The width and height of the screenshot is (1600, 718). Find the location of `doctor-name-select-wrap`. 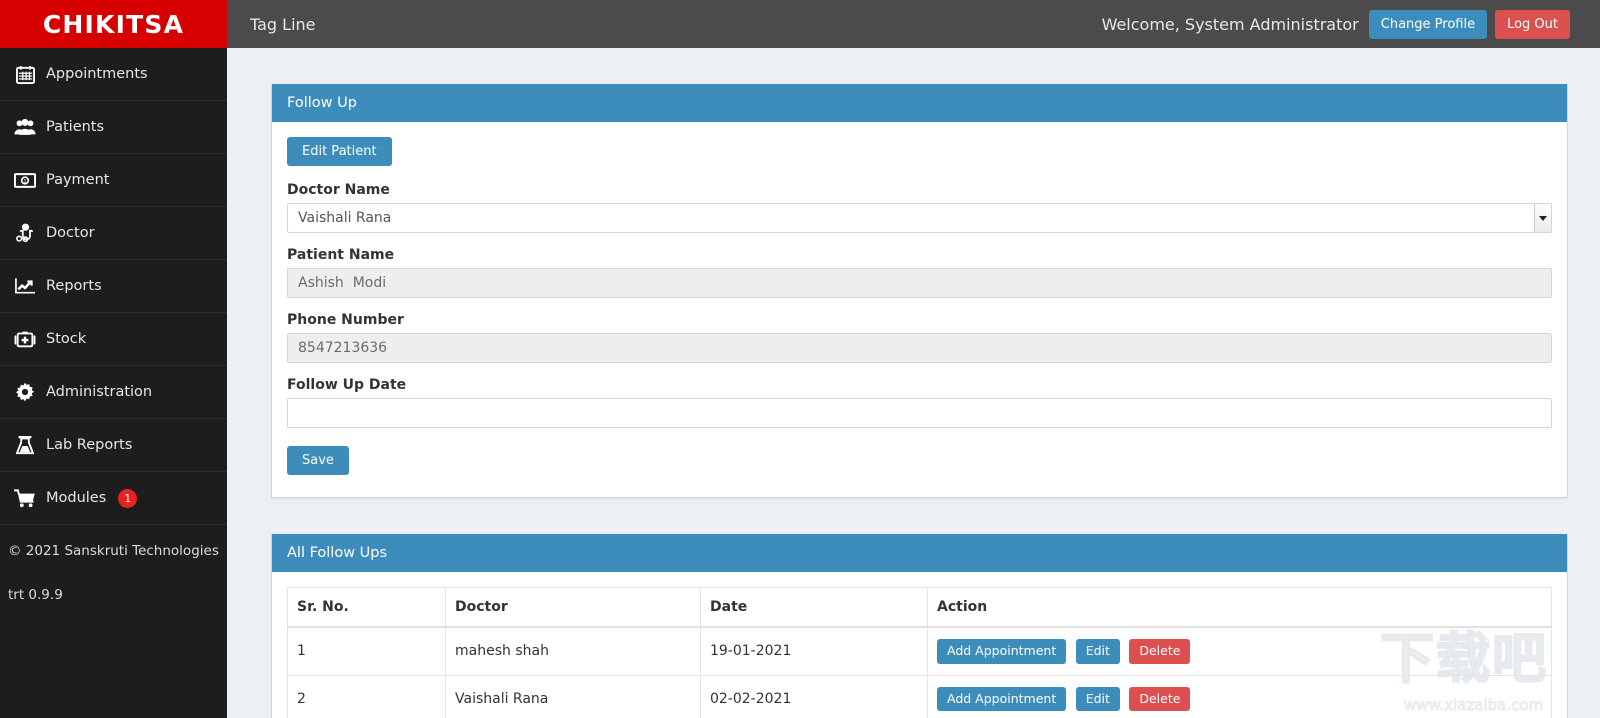

doctor-name-select-wrap is located at coordinates (919, 218).